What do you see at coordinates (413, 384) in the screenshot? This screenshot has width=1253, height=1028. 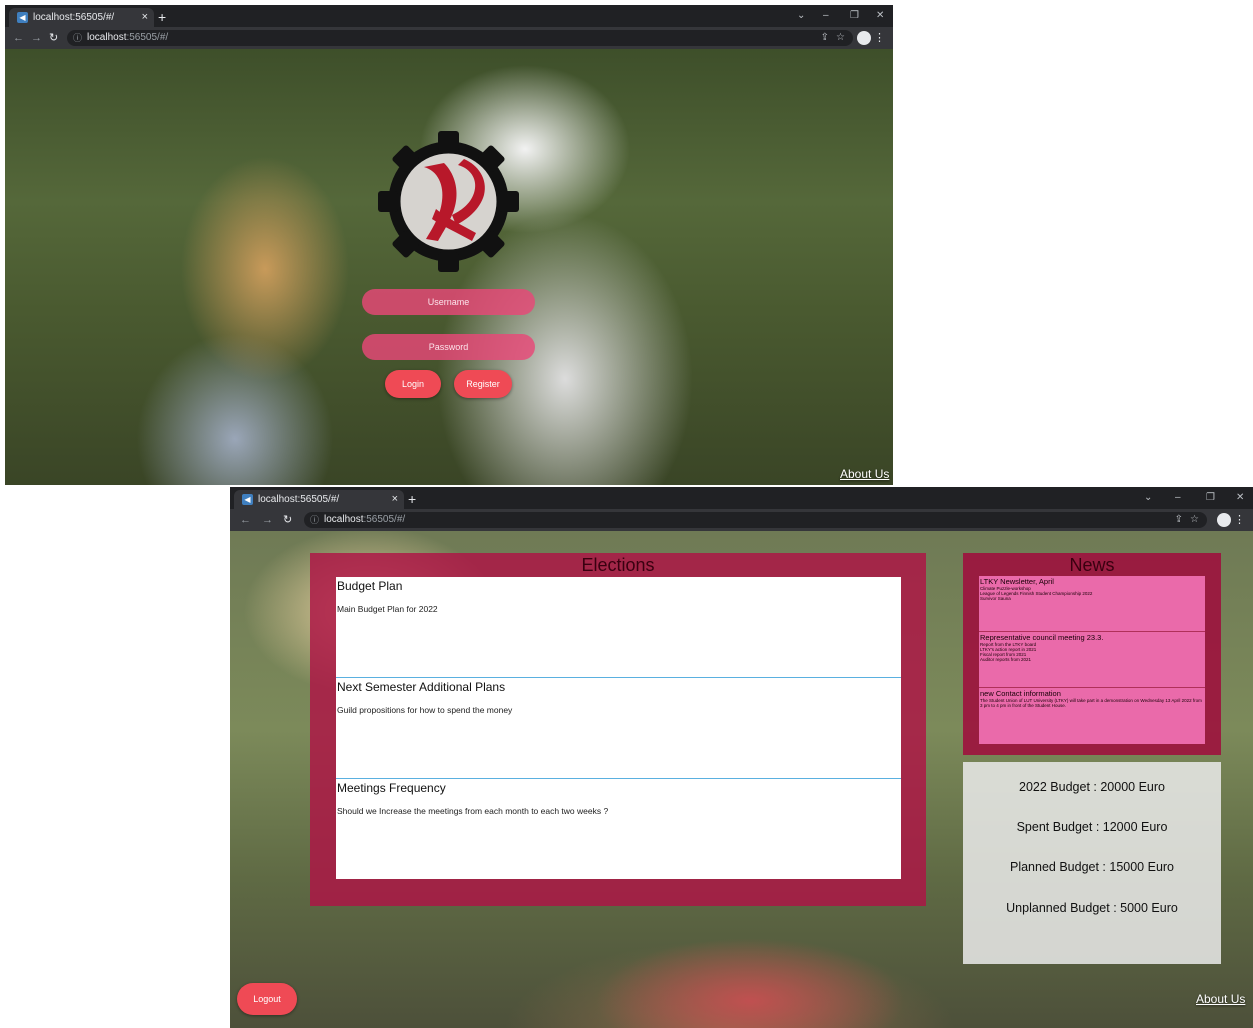 I see `login-button: Login` at bounding box center [413, 384].